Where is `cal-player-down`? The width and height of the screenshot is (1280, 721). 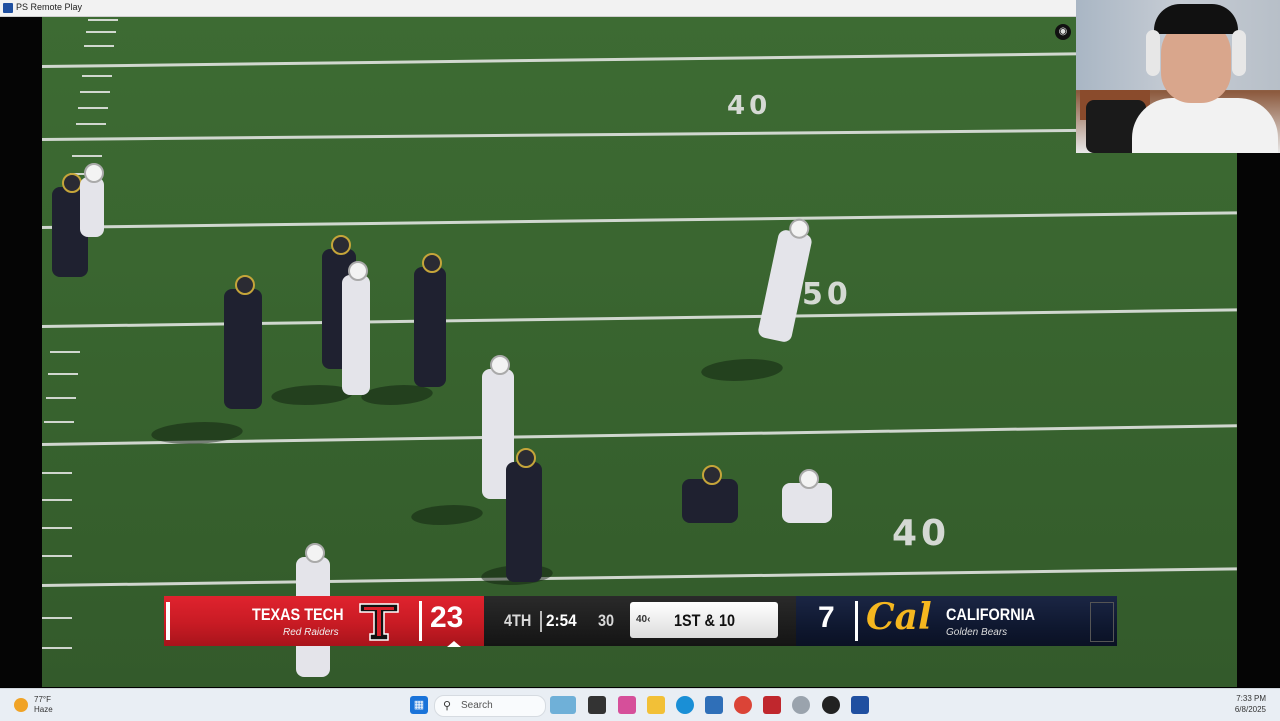 cal-player-down is located at coordinates (710, 494).